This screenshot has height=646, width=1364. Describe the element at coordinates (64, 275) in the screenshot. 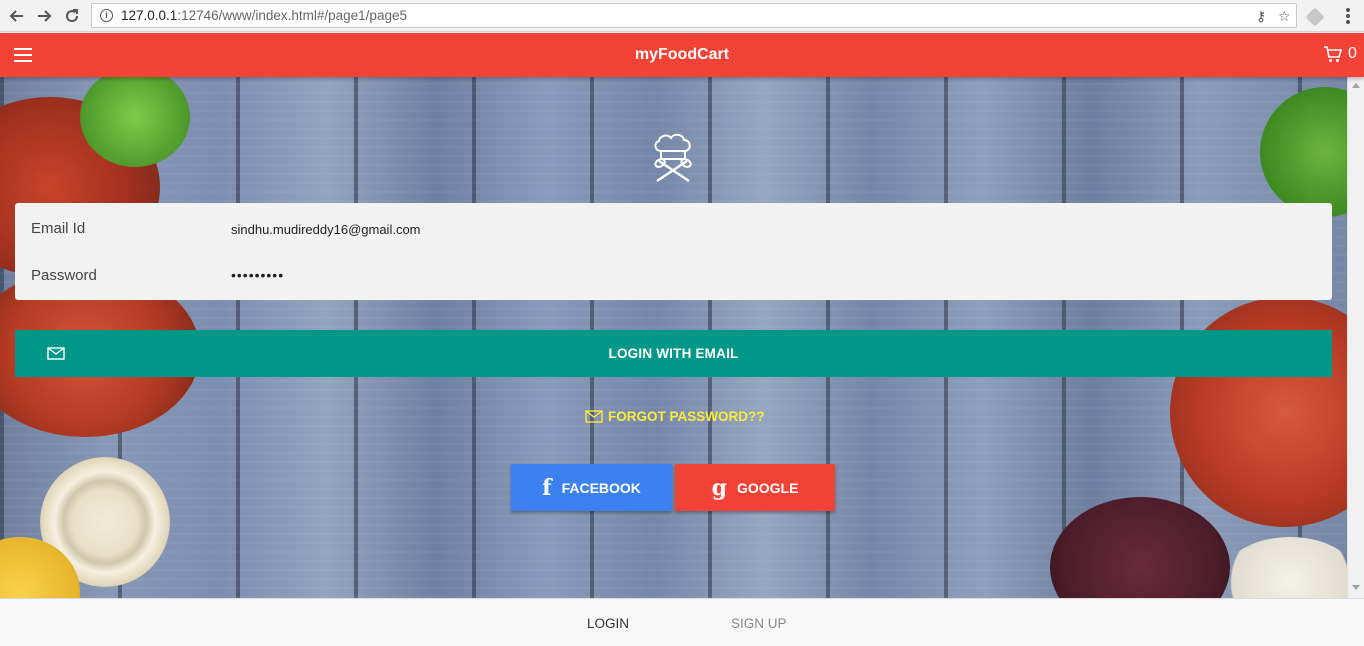

I see `password-label: Password` at that location.